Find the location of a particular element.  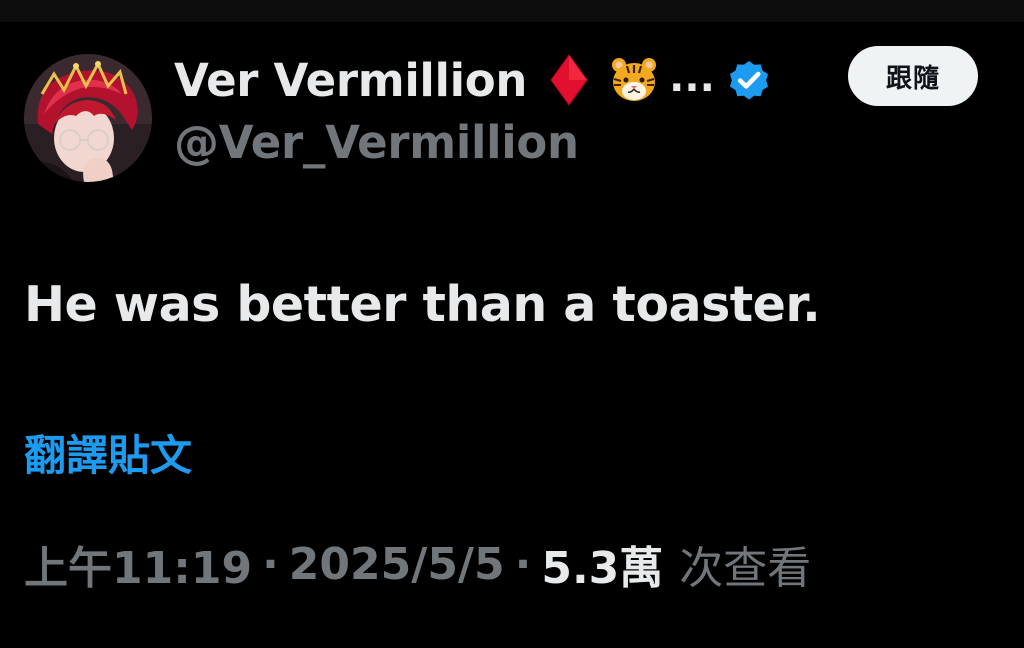

verified-badge-icon is located at coordinates (749, 80).